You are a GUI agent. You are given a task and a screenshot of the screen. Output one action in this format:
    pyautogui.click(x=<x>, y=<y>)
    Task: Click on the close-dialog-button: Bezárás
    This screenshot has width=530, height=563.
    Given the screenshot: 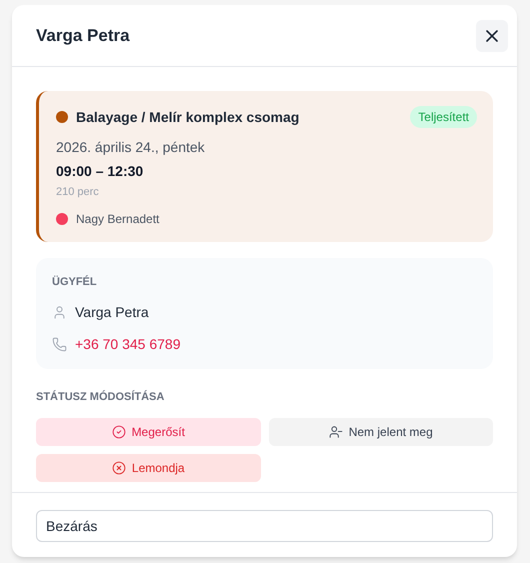 What is the action you would take?
    pyautogui.click(x=264, y=526)
    